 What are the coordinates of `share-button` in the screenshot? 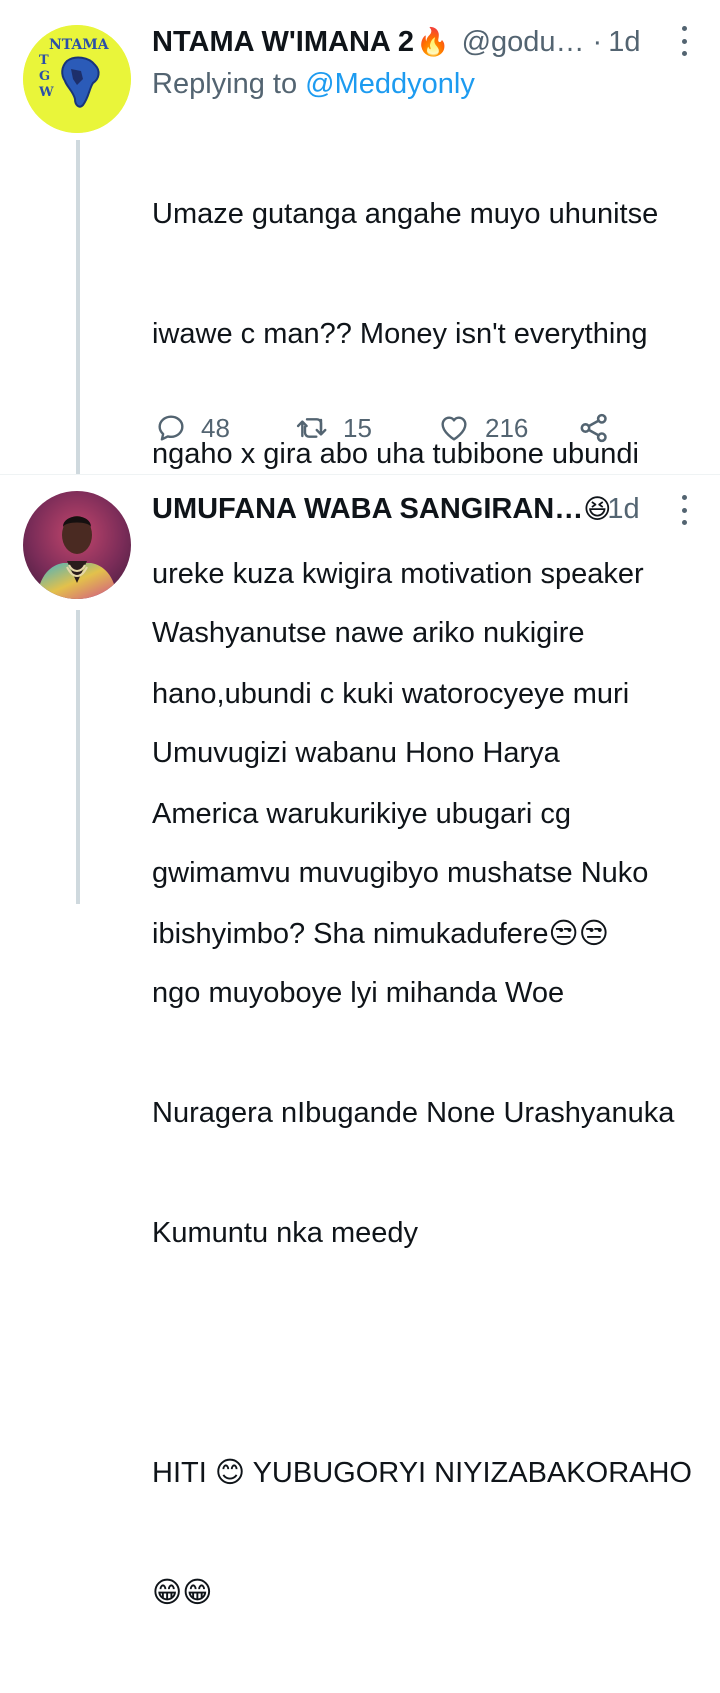 It's located at (594, 428).